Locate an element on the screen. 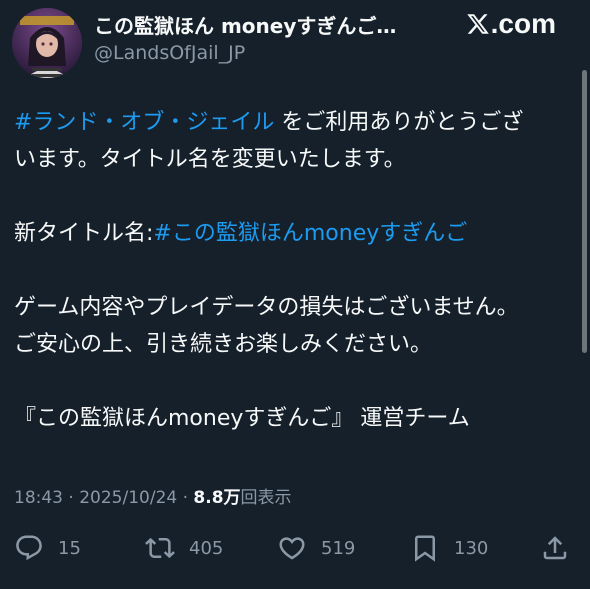 Image resolution: width=590 pixels, height=589 pixels. tweet-text-segment: をご利用ありがとうござ is located at coordinates (399, 122).